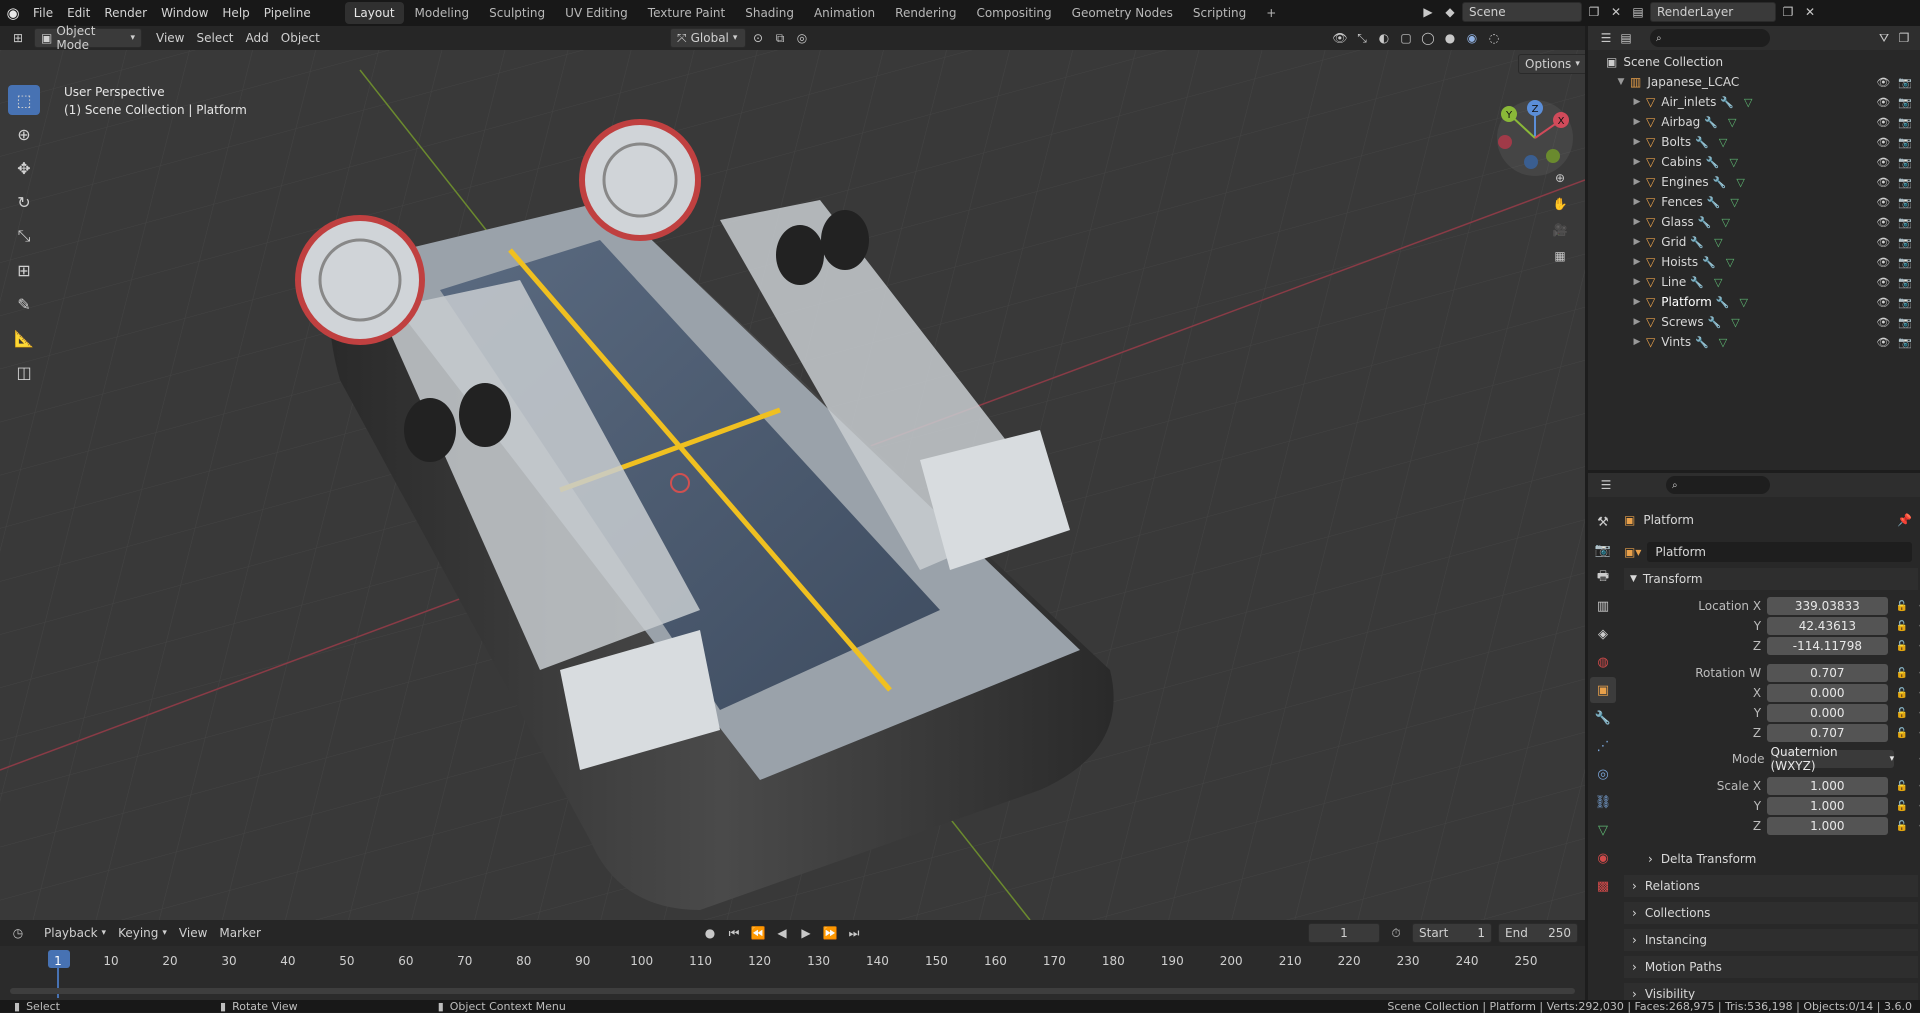 Image resolution: width=1920 pixels, height=1013 pixels. I want to click on particles-tab-icon: ⋰, so click(1603, 746).